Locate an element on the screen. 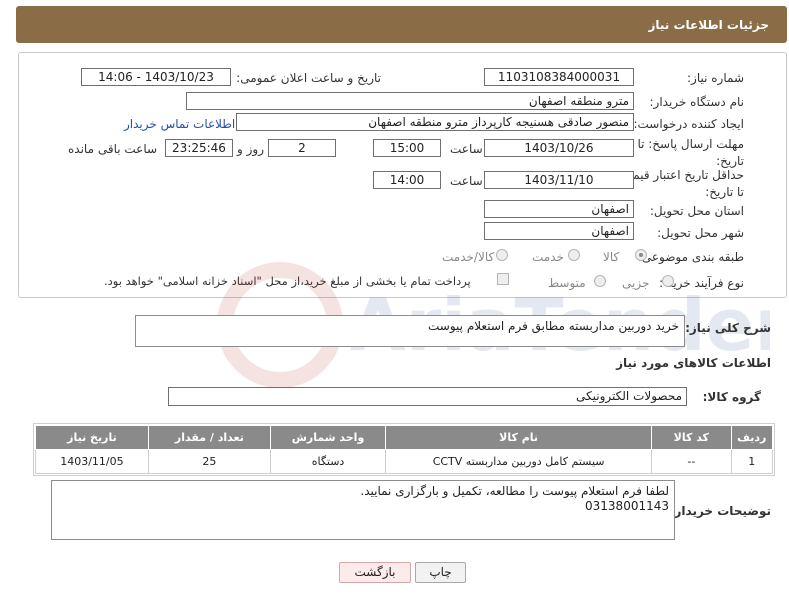 This screenshot has width=789, height=598. response-deadline-label: مهلت ارسال پاسخ: تا تاریخ: is located at coordinates (690, 152).